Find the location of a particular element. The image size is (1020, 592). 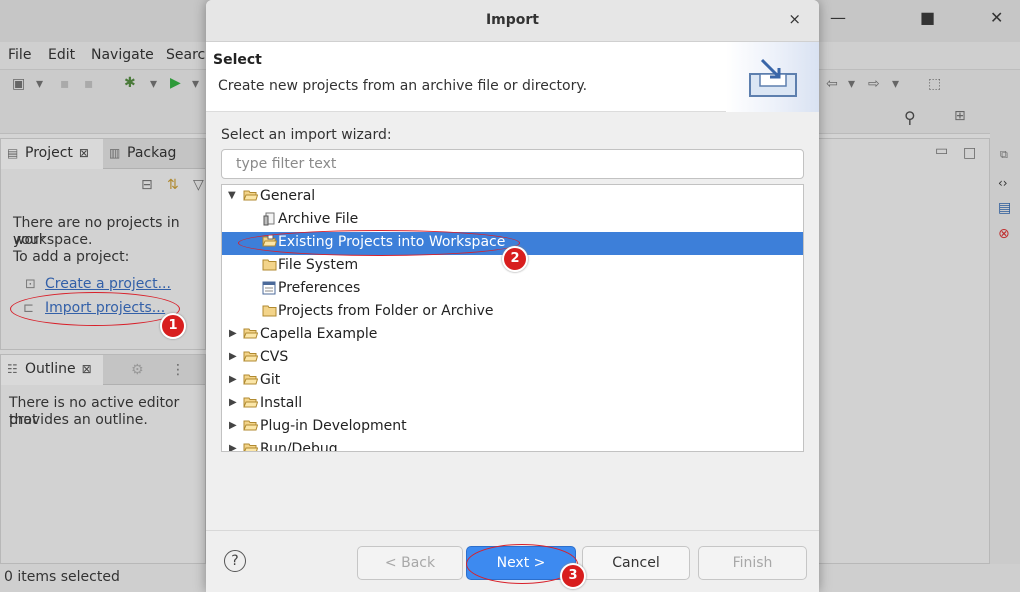

tab-outline: ☷ Outline ⊠ is located at coordinates (52, 370).